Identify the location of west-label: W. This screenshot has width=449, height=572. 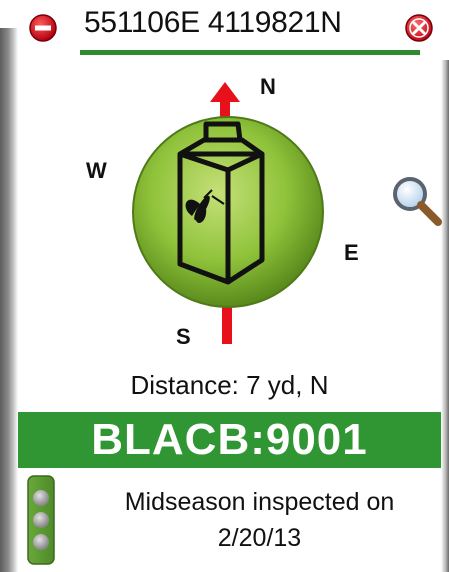
(96, 170).